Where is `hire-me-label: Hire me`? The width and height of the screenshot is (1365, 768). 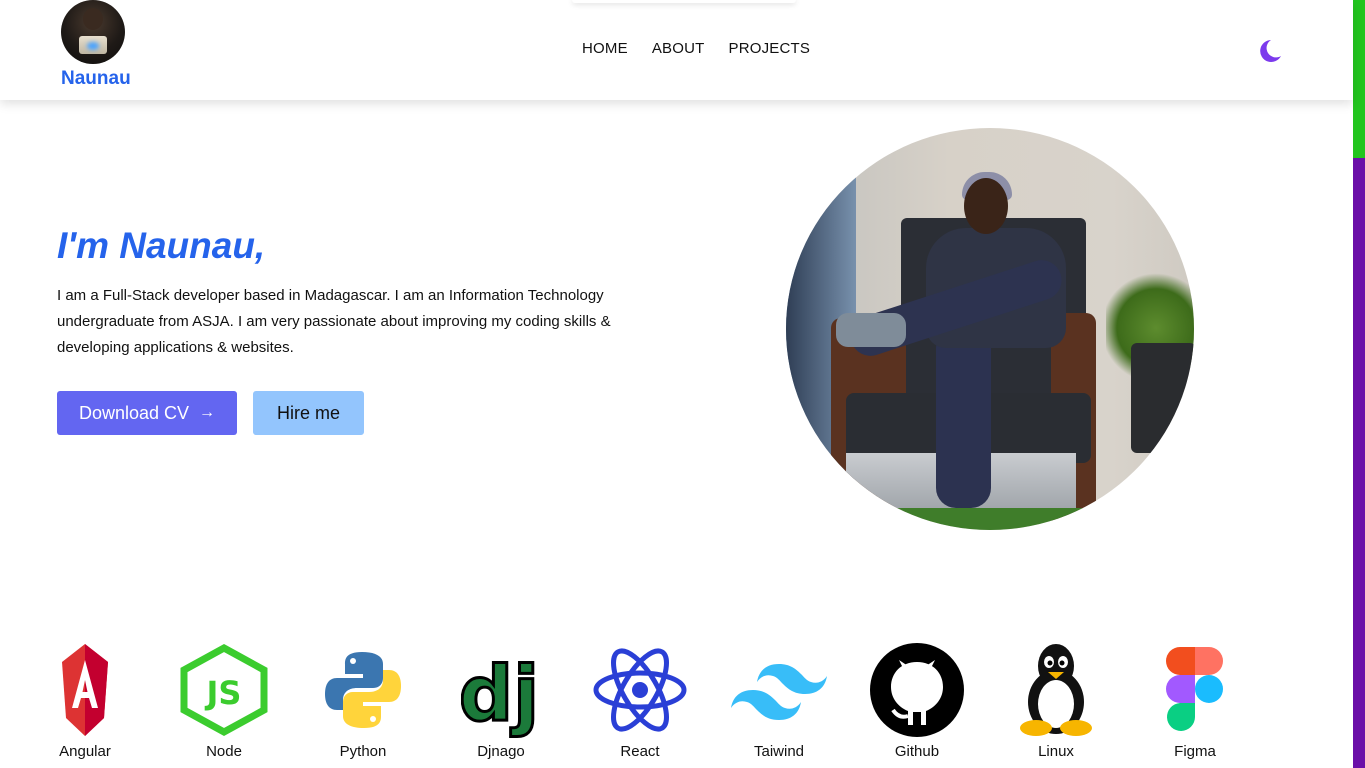 hire-me-label: Hire me is located at coordinates (308, 412).